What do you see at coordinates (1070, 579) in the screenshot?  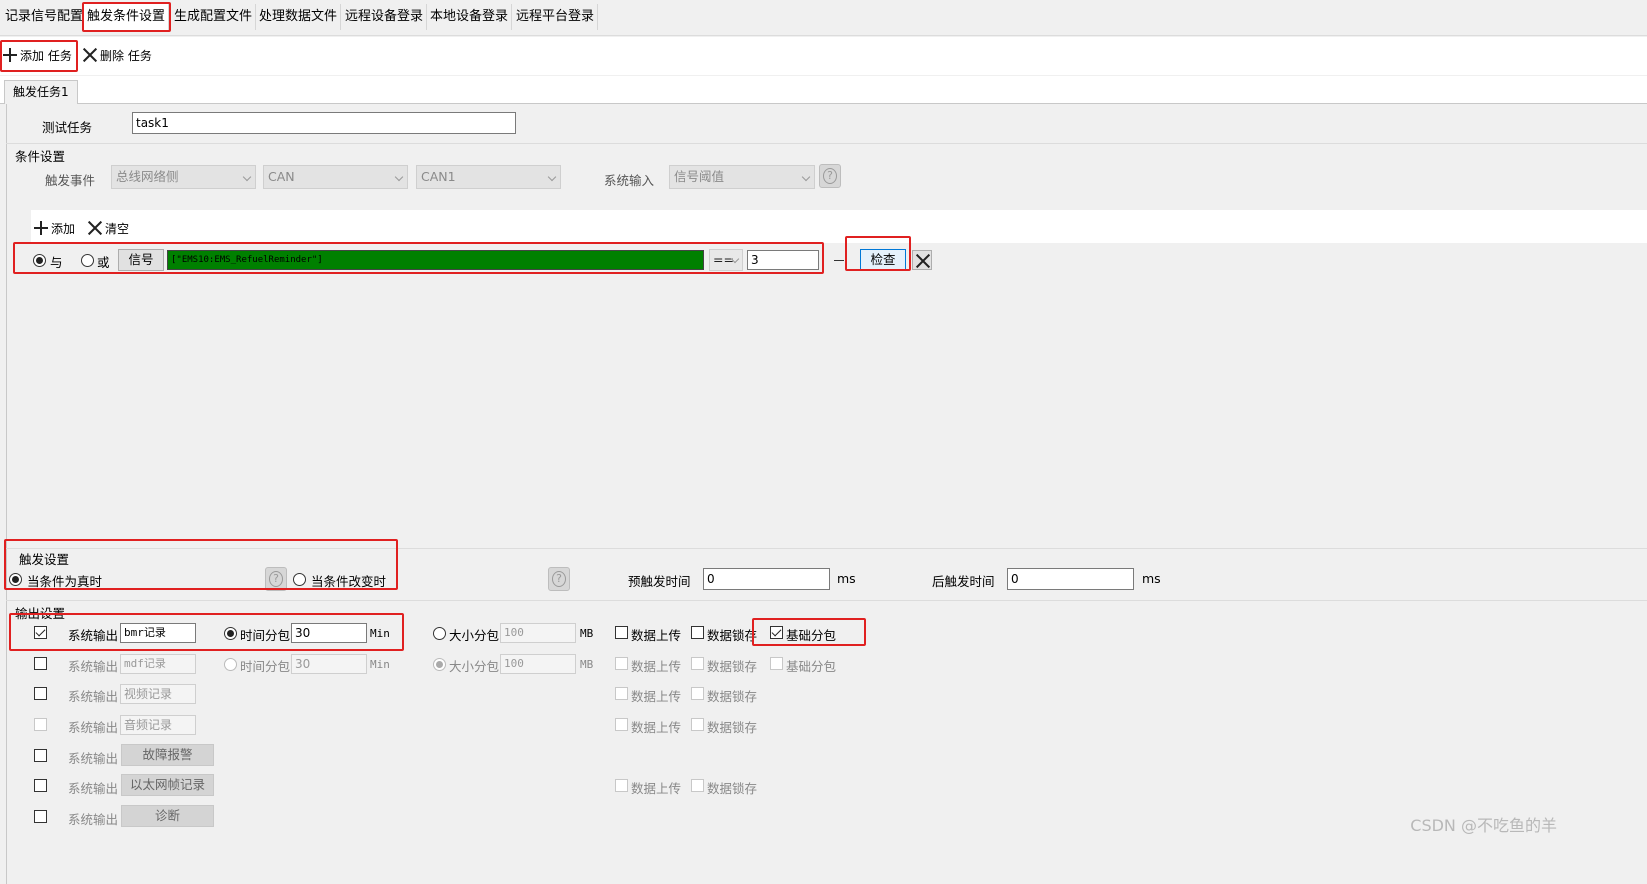 I see `post-trigger-input: 0` at bounding box center [1070, 579].